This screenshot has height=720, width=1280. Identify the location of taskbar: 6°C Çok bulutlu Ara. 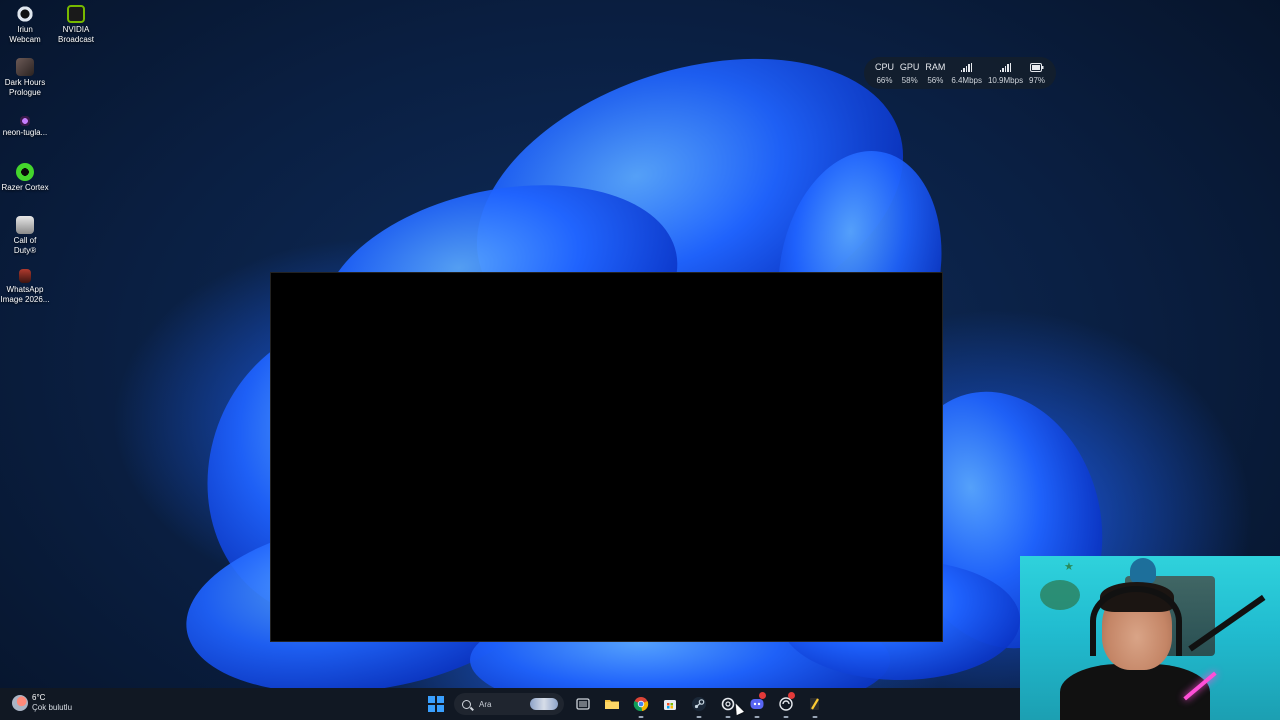
(510, 704).